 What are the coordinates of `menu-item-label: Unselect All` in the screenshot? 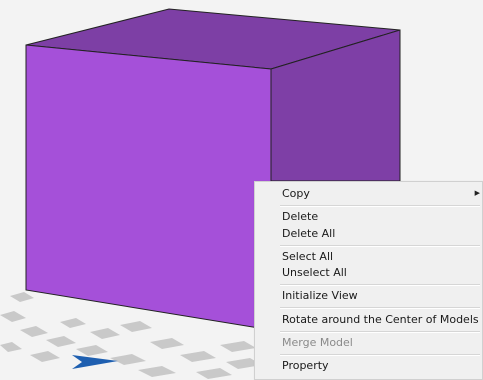 It's located at (314, 272).